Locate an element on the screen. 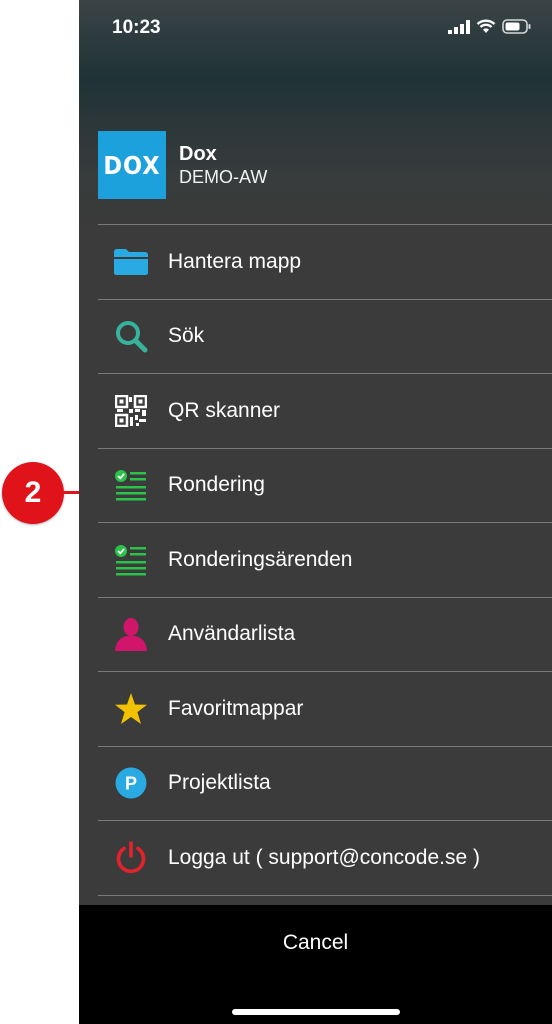 The height and width of the screenshot is (1024, 552). menu-item-label: Projektlista is located at coordinates (219, 783).